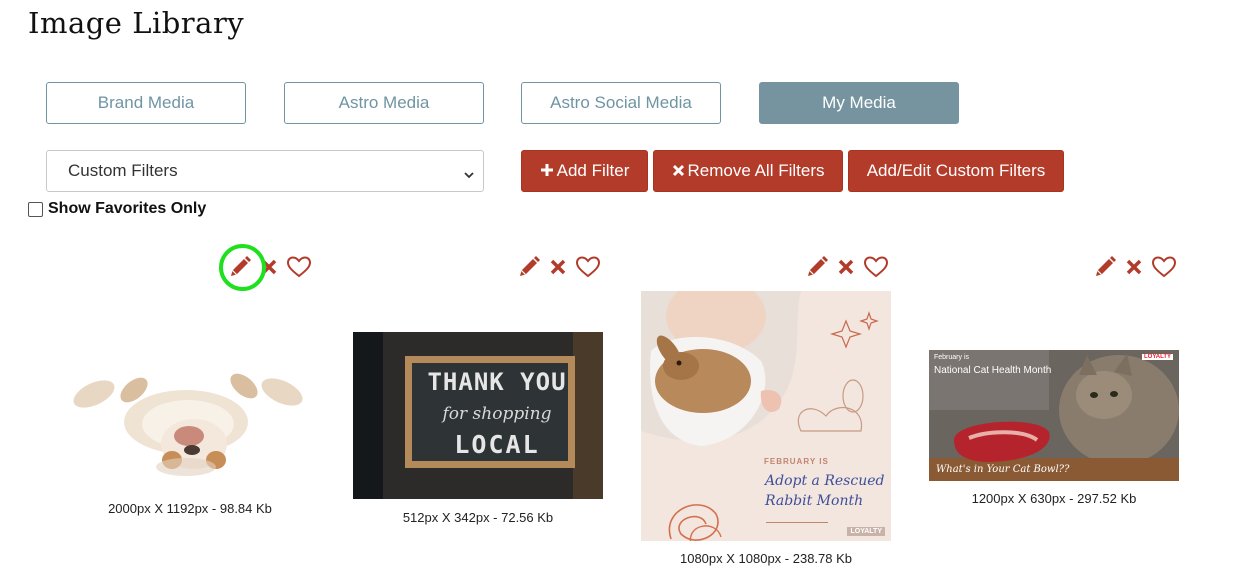 Image resolution: width=1235 pixels, height=582 pixels. What do you see at coordinates (497, 414) in the screenshot?
I see `sign-line-2: for shopping` at bounding box center [497, 414].